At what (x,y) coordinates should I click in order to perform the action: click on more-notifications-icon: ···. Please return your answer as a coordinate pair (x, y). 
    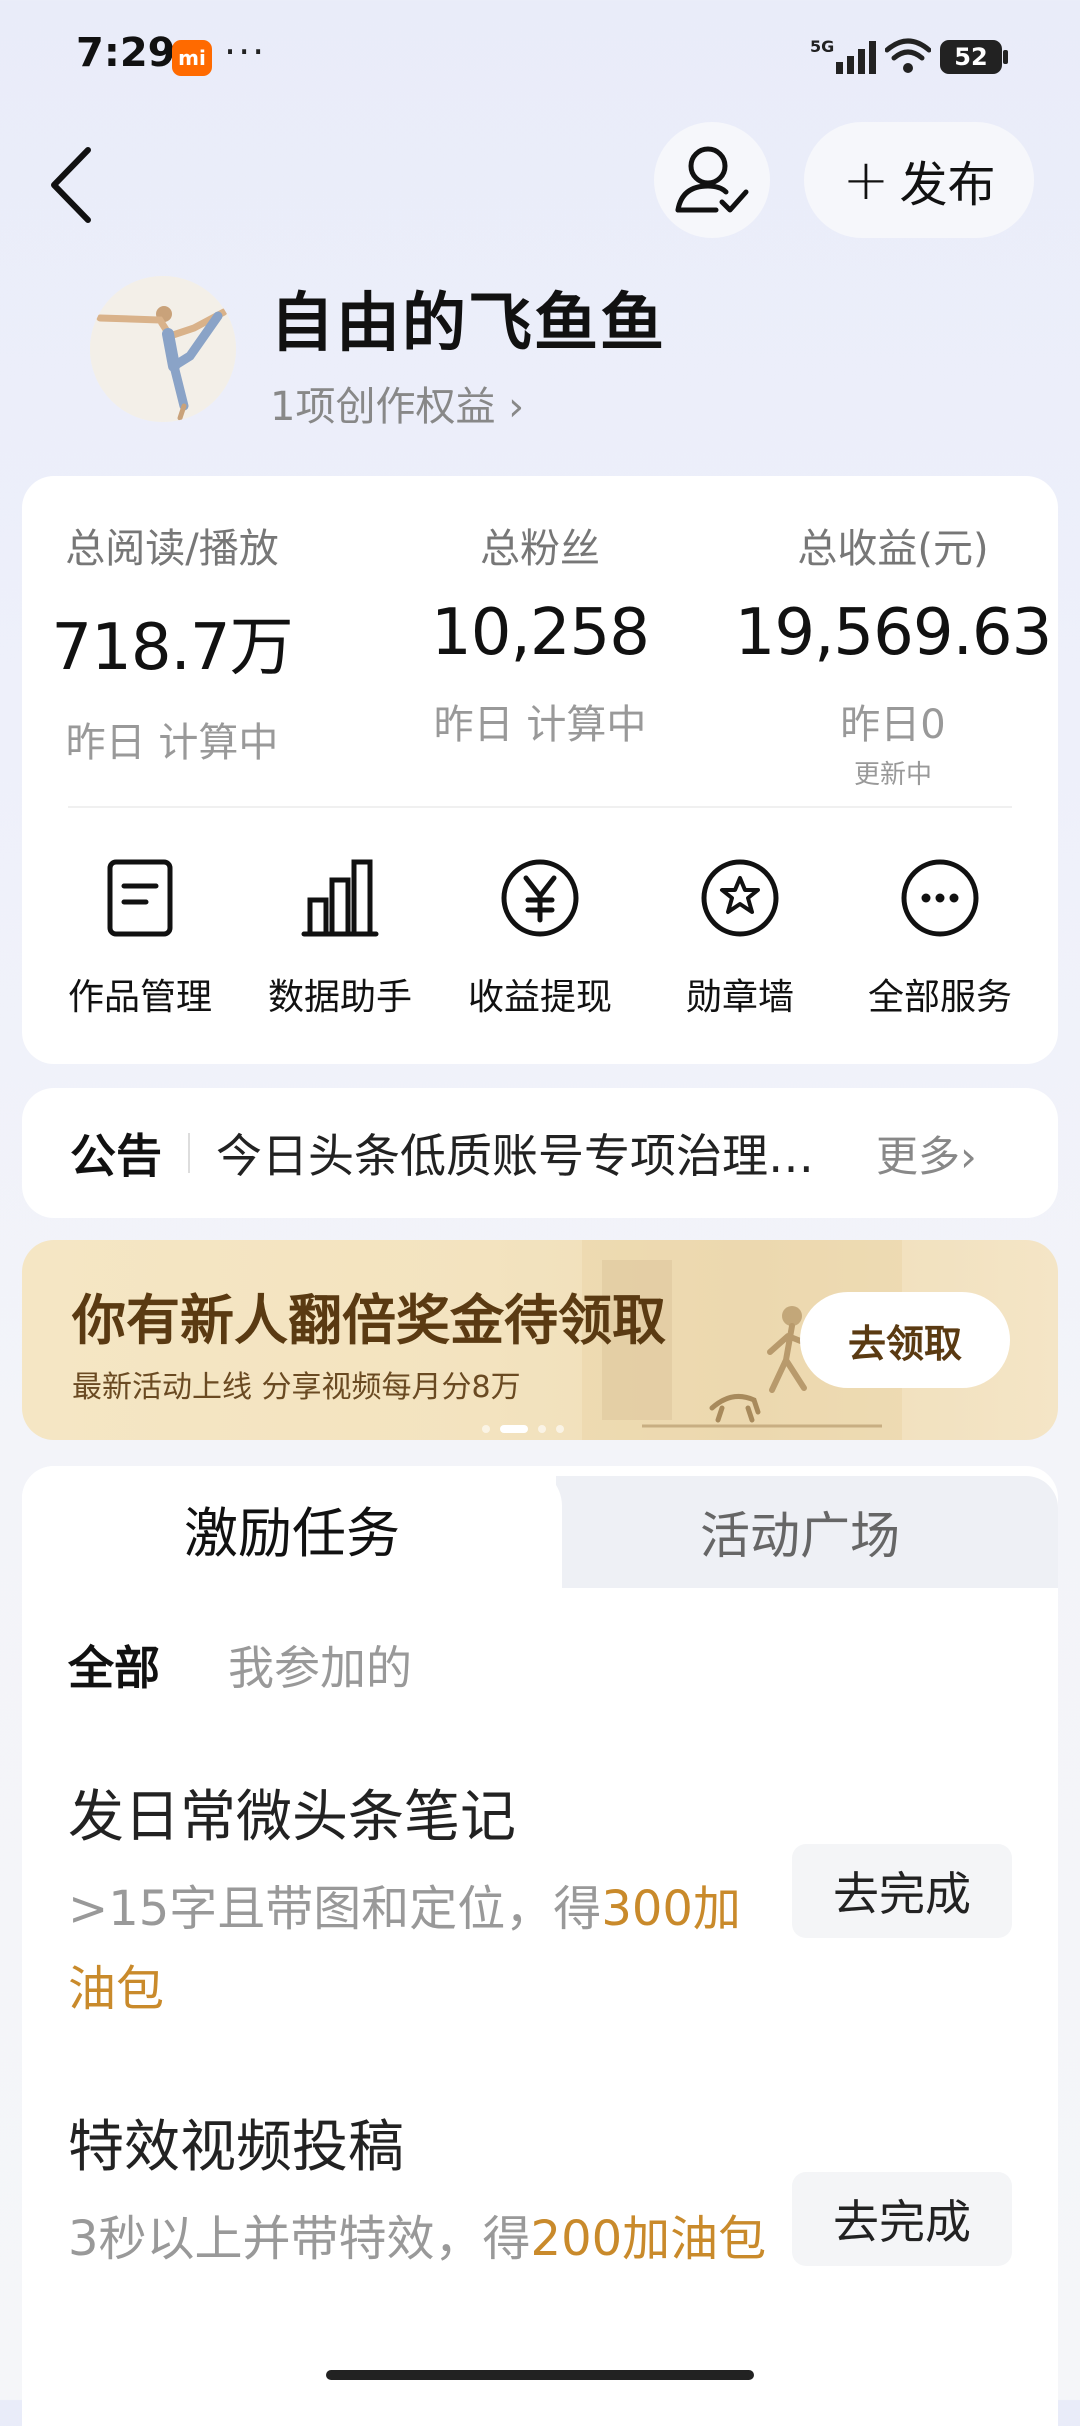
    Looking at the image, I should click on (245, 52).